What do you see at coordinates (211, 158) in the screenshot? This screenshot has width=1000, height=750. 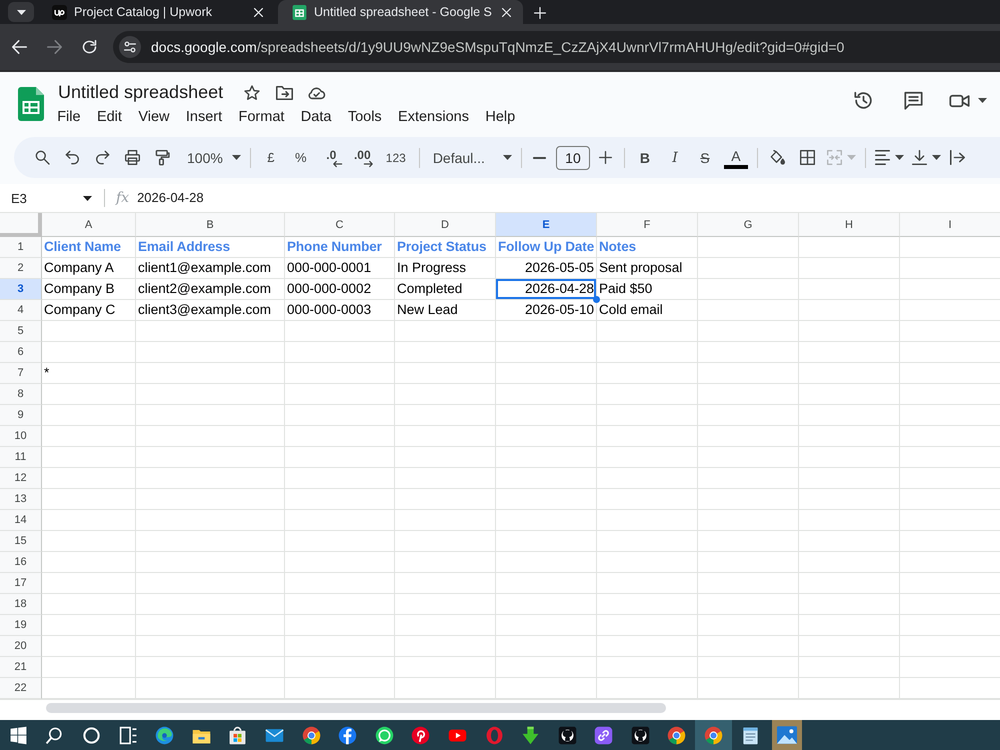 I see `zoom-dropdown: 100%` at bounding box center [211, 158].